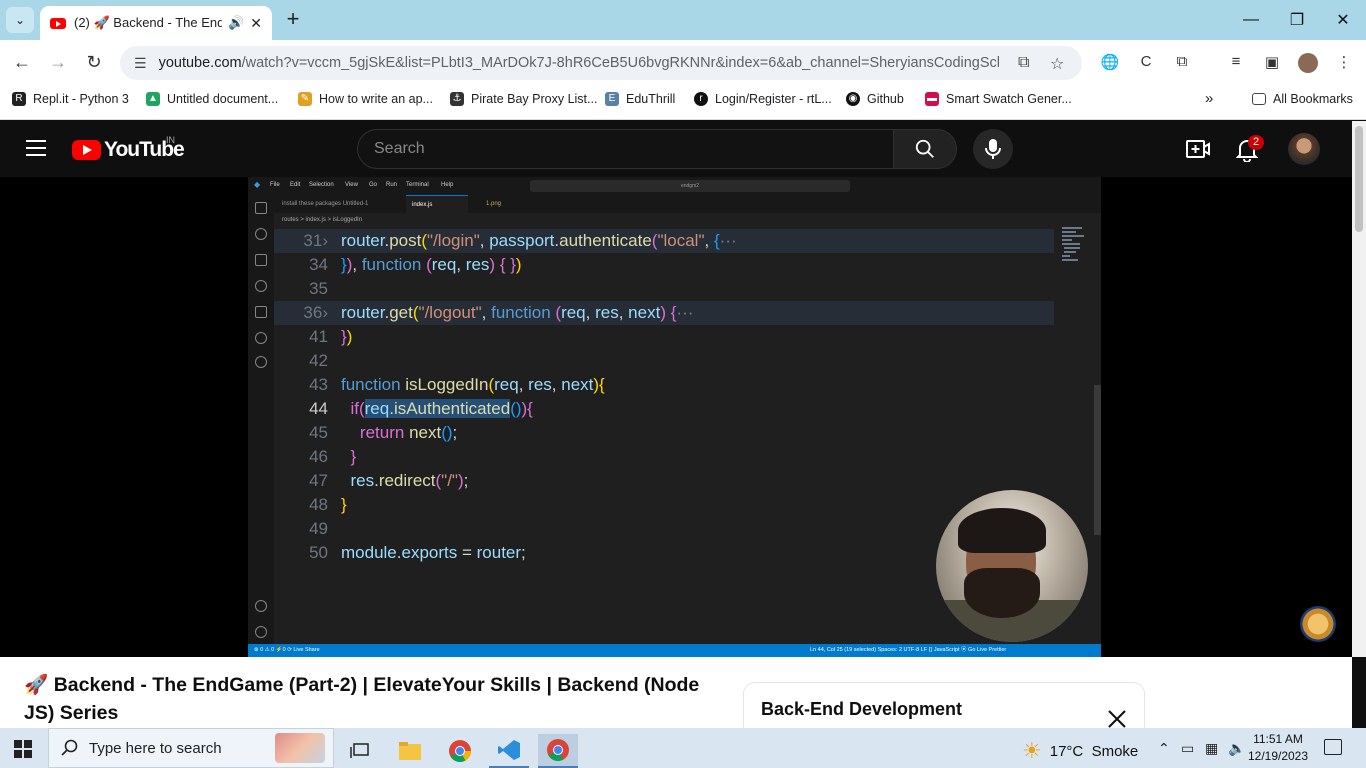 The width and height of the screenshot is (1366, 768). I want to click on active-tab: (2) 🚀 Backend - The EndGa 🔊 ✕, so click(156, 23).